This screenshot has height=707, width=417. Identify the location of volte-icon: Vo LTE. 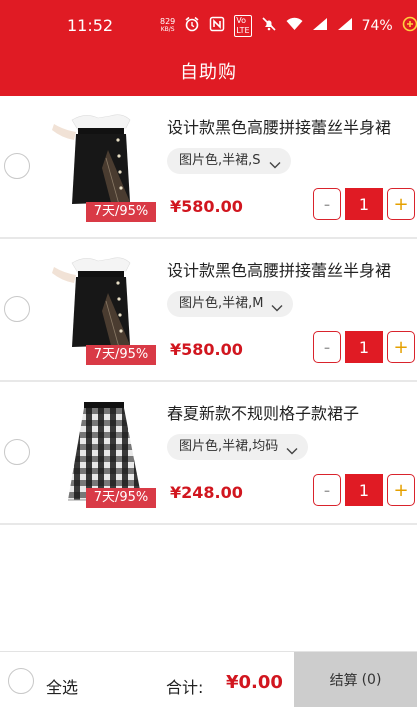
(243, 26).